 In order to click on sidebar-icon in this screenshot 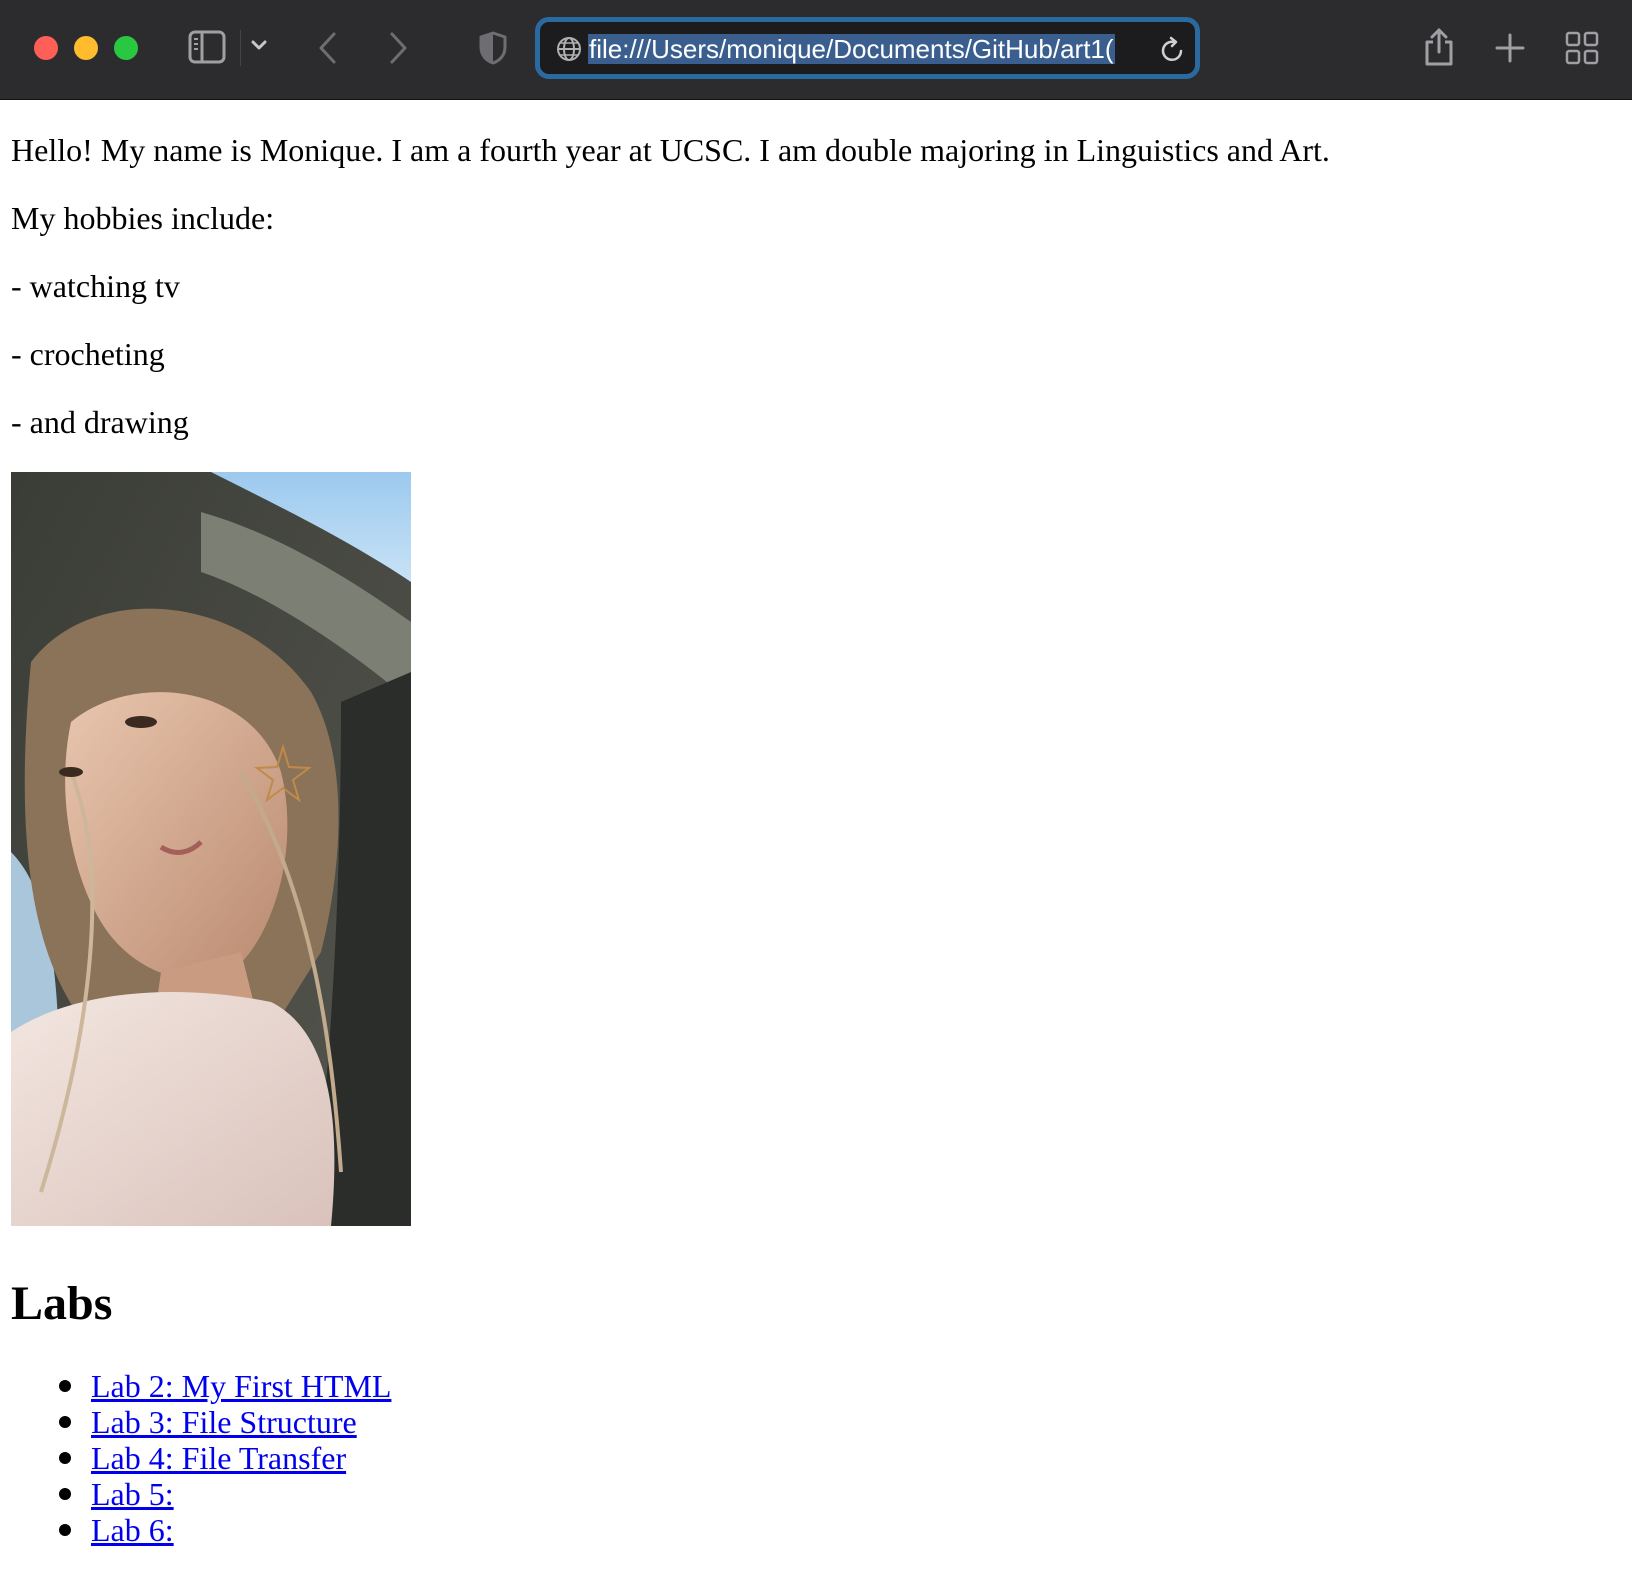, I will do `click(207, 47)`.